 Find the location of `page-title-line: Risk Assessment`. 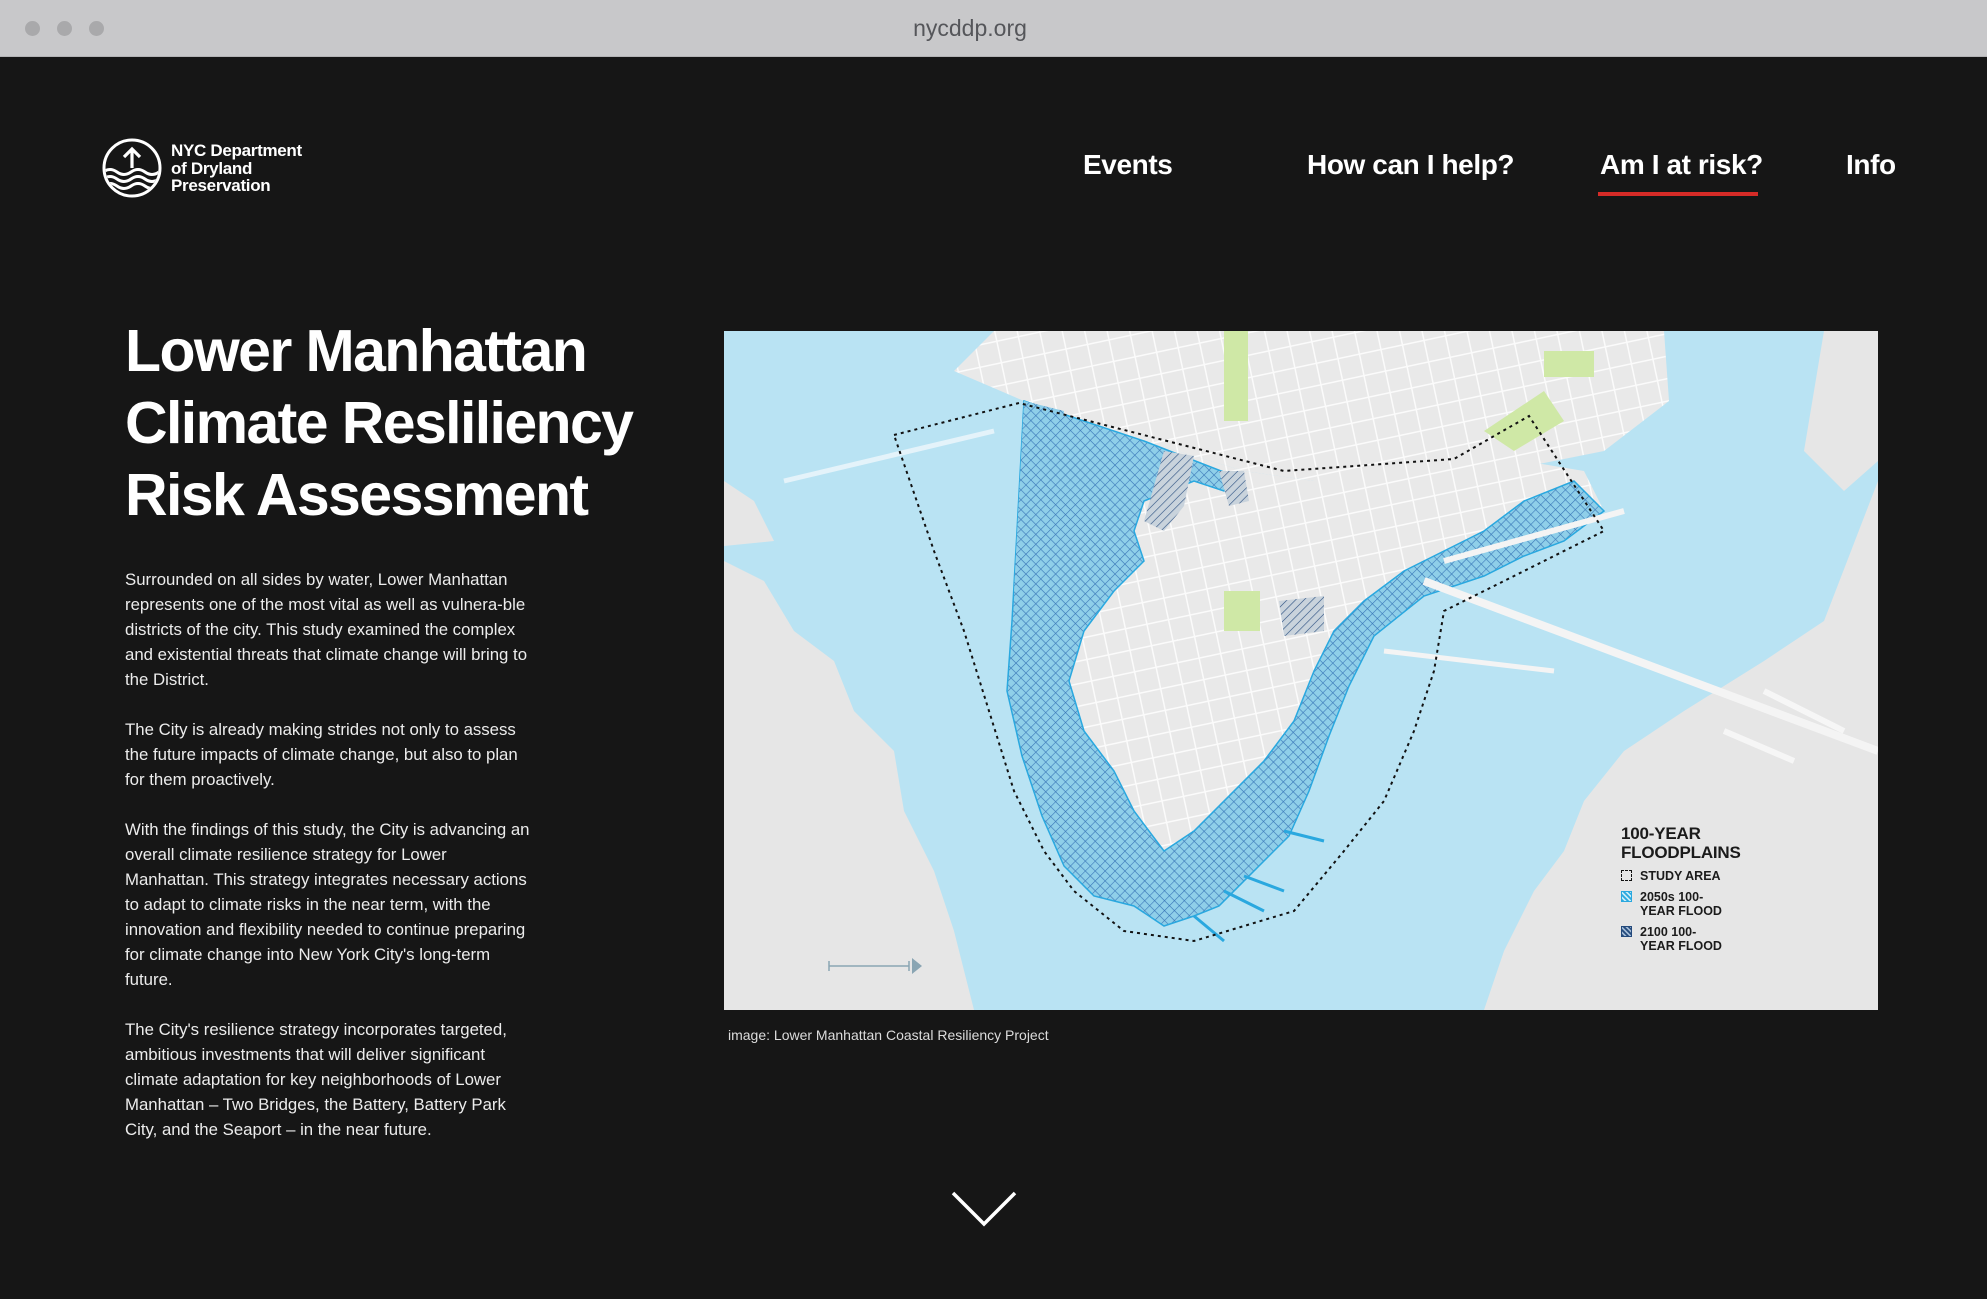

page-title-line: Risk Assessment is located at coordinates (357, 495).